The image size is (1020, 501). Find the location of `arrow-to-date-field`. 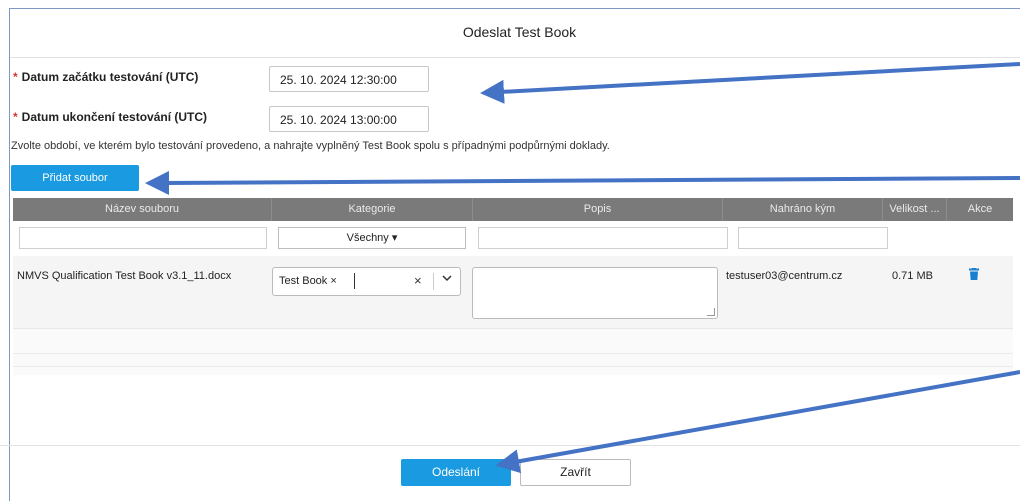

arrow-to-date-field is located at coordinates (750, 83).